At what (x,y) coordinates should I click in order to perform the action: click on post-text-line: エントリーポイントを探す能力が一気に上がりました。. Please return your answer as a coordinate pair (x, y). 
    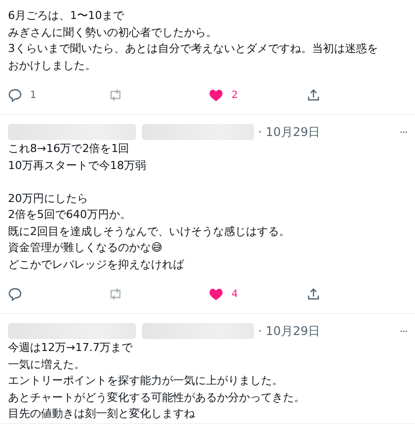
    Looking at the image, I should click on (146, 381).